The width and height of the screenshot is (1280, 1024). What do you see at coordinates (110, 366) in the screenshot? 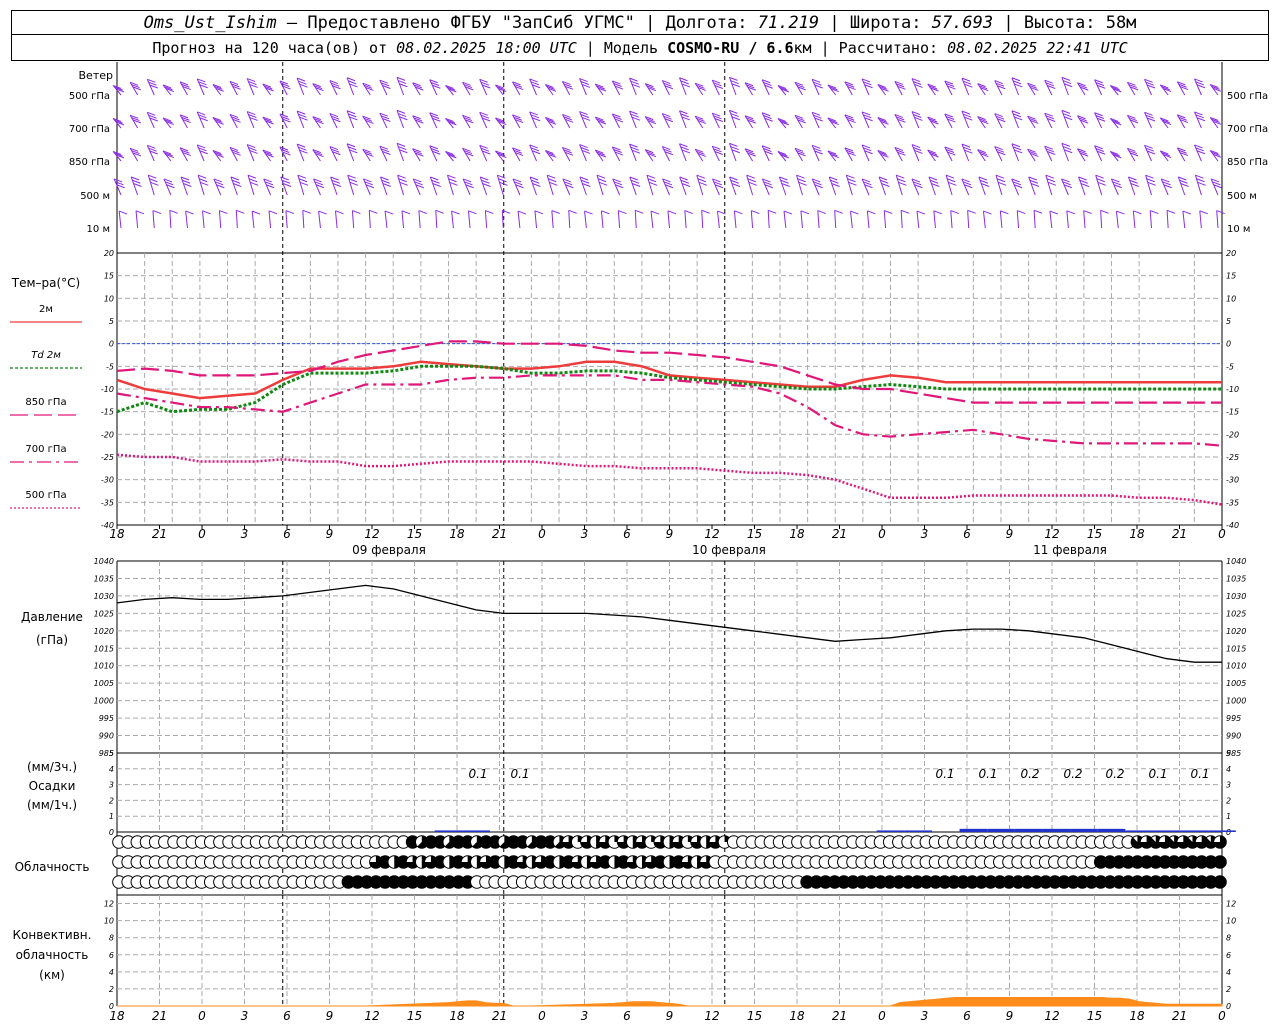
I see `temp-tick-label: -5` at bounding box center [110, 366].